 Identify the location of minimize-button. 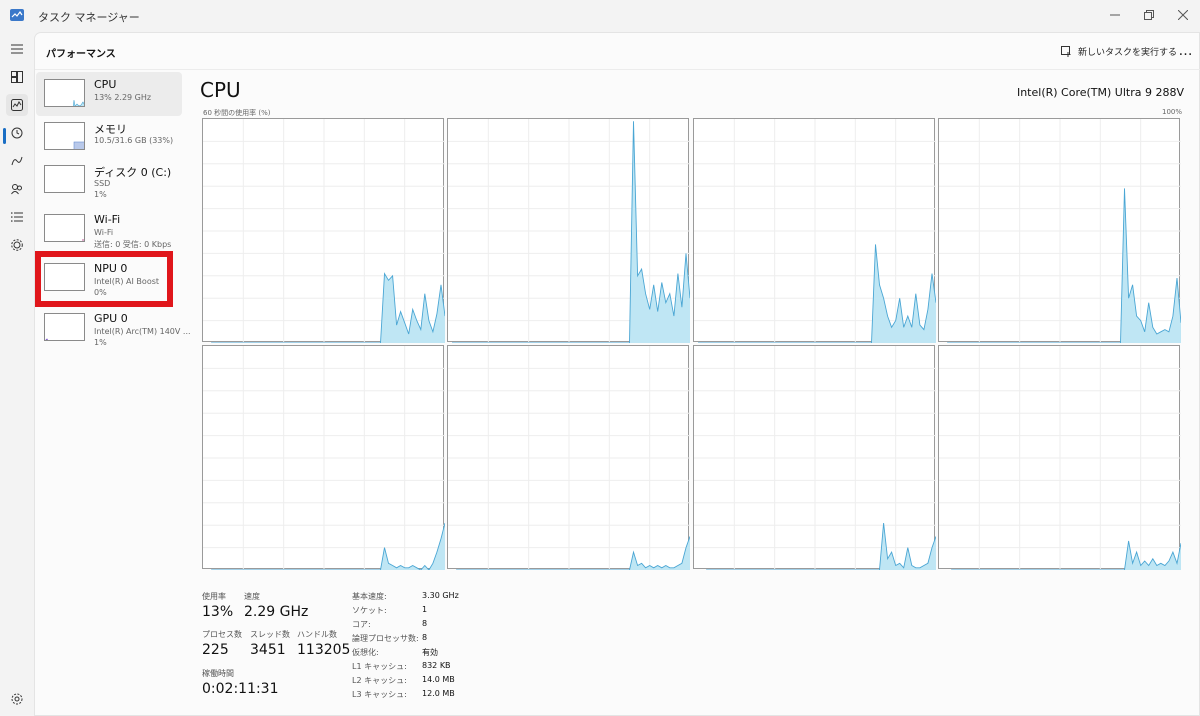
(1115, 15).